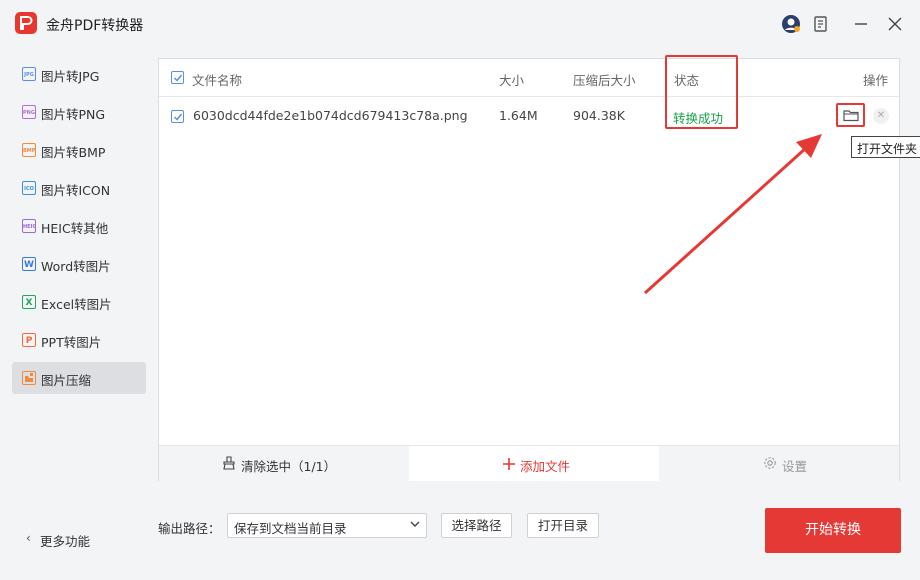  What do you see at coordinates (289, 466) in the screenshot?
I see `clear-selected-label: 清除选中（1/1）` at bounding box center [289, 466].